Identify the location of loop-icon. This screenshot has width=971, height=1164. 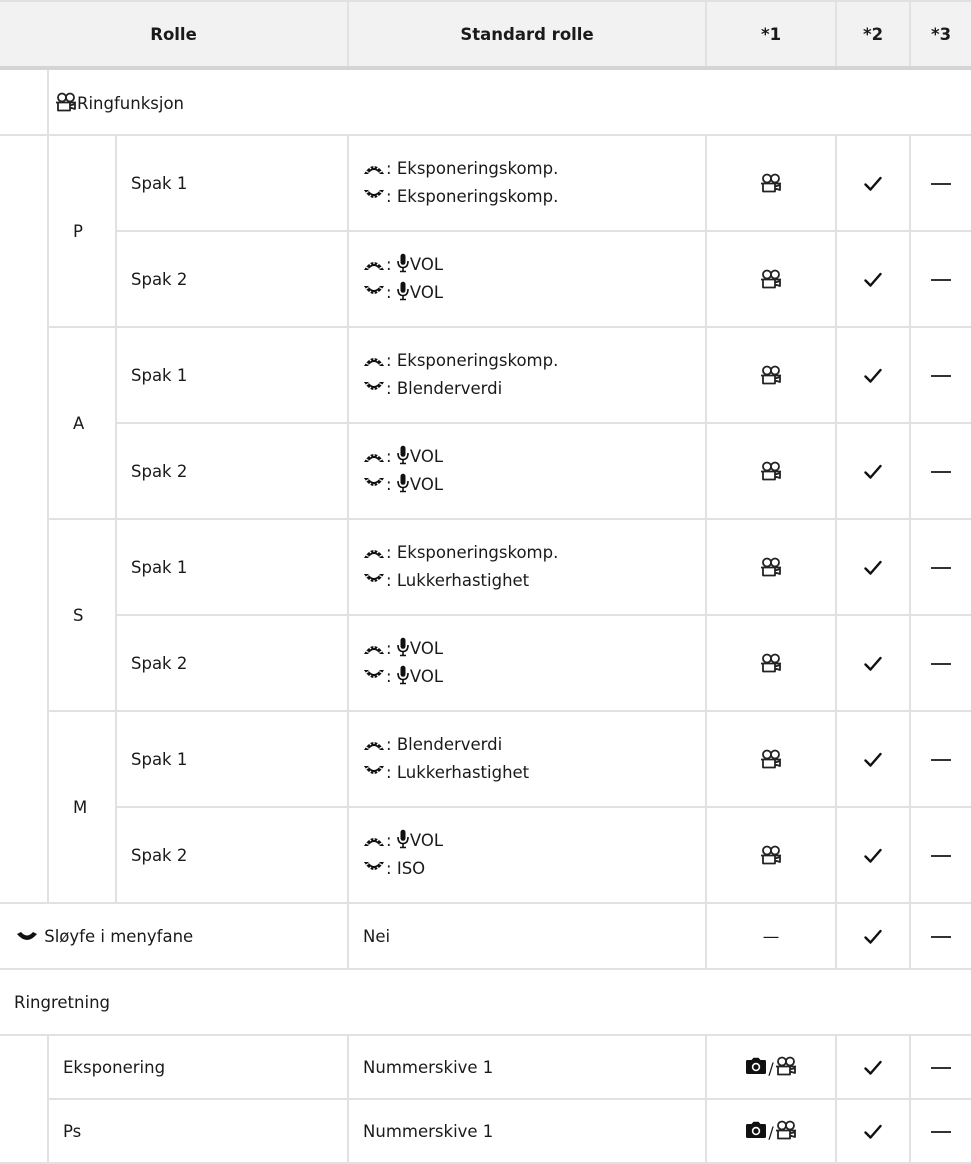
(27, 935).